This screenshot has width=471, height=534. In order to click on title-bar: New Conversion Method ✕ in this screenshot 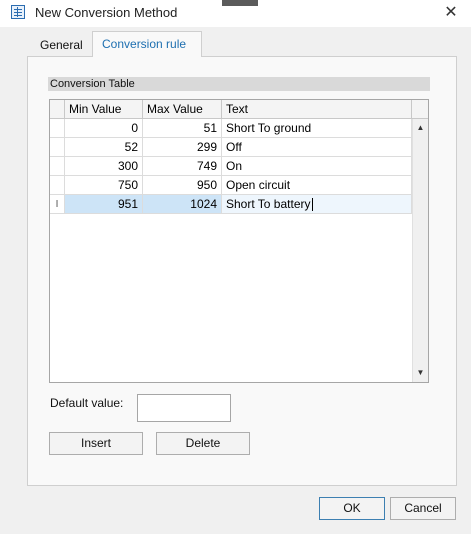, I will do `click(235, 13)`.